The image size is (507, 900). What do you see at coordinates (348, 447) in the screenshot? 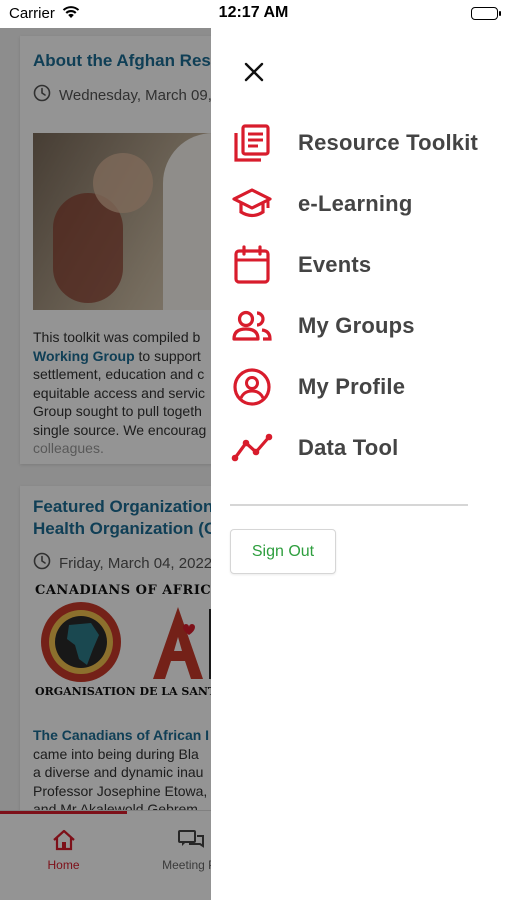
I see `menu-item-label: Data Tool` at bounding box center [348, 447].